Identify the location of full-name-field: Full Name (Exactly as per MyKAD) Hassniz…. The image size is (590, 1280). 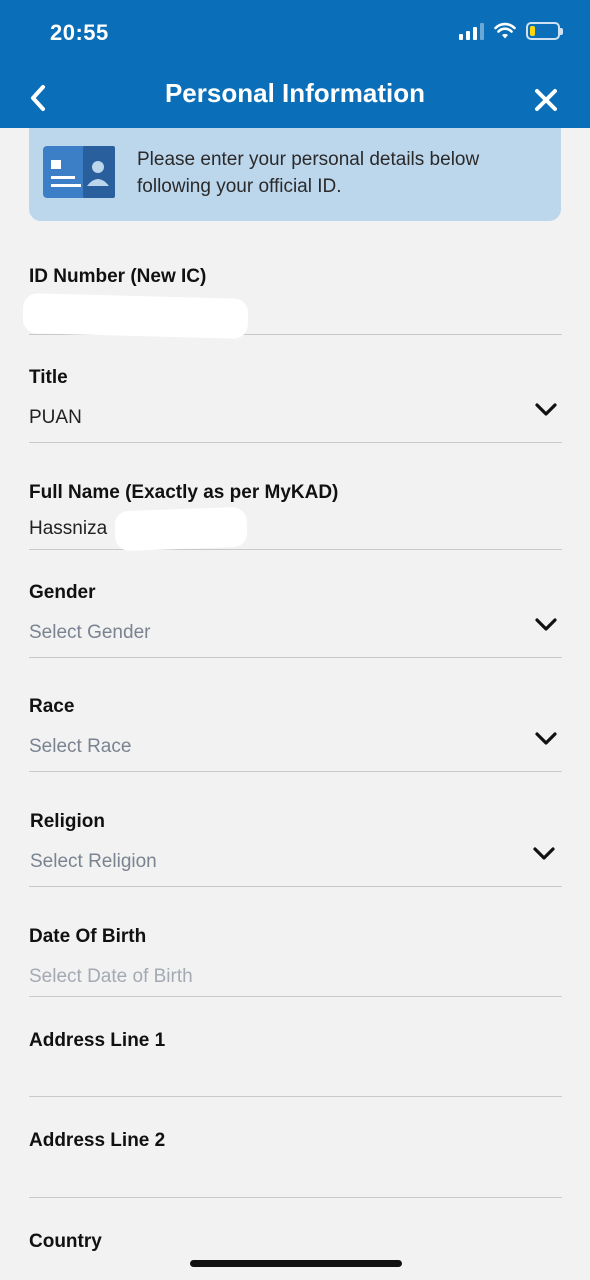
(295, 514).